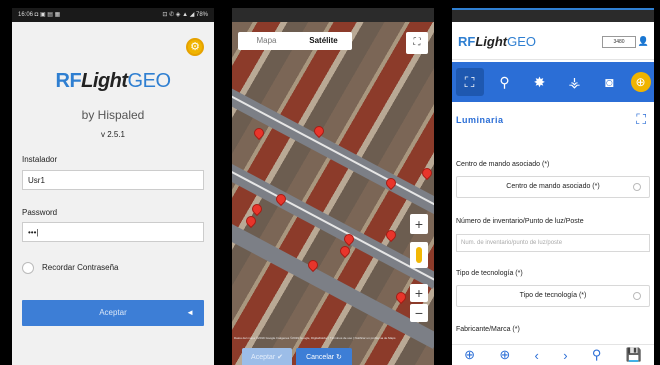 The height and width of the screenshot is (365, 660). Describe the element at coordinates (540, 82) in the screenshot. I see `light-burst-icon: ✸` at that location.